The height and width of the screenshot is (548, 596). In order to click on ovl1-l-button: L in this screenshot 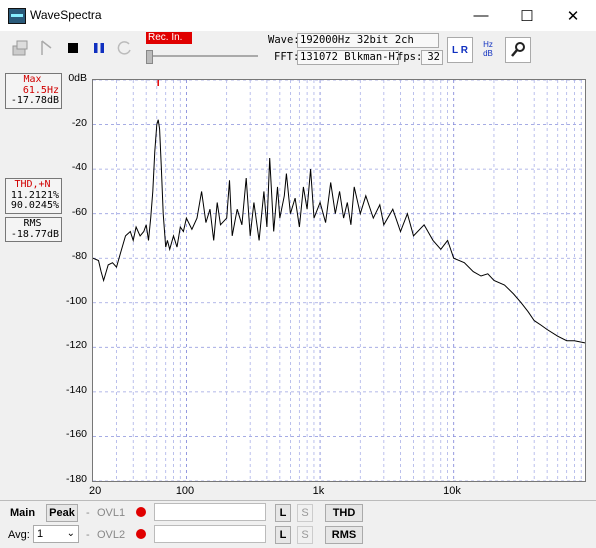, I will do `click(283, 513)`.